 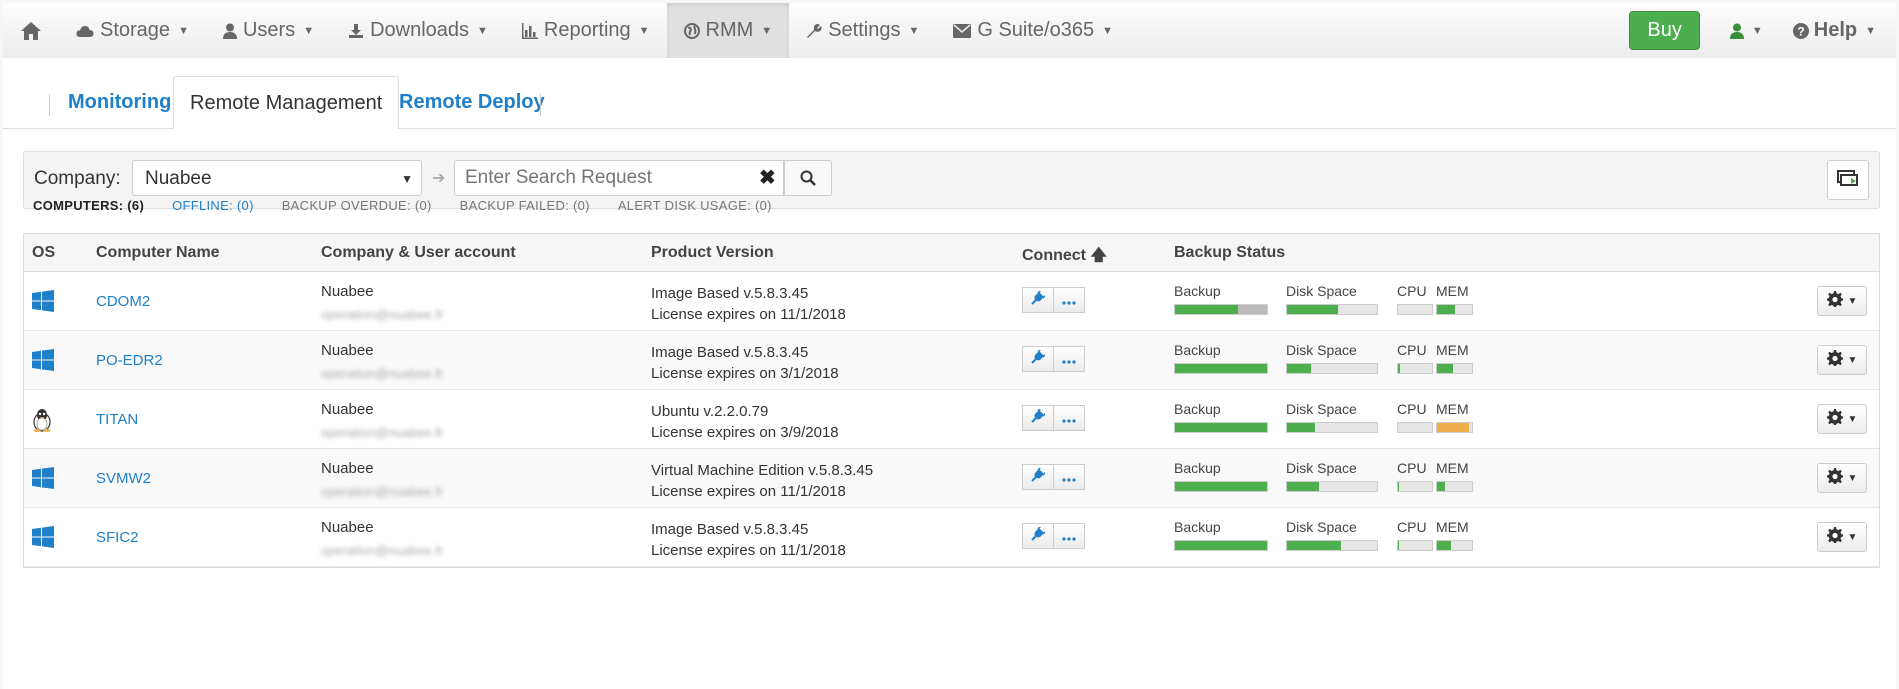 What do you see at coordinates (1299, 368) in the screenshot?
I see `disk-space-bar-fill` at bounding box center [1299, 368].